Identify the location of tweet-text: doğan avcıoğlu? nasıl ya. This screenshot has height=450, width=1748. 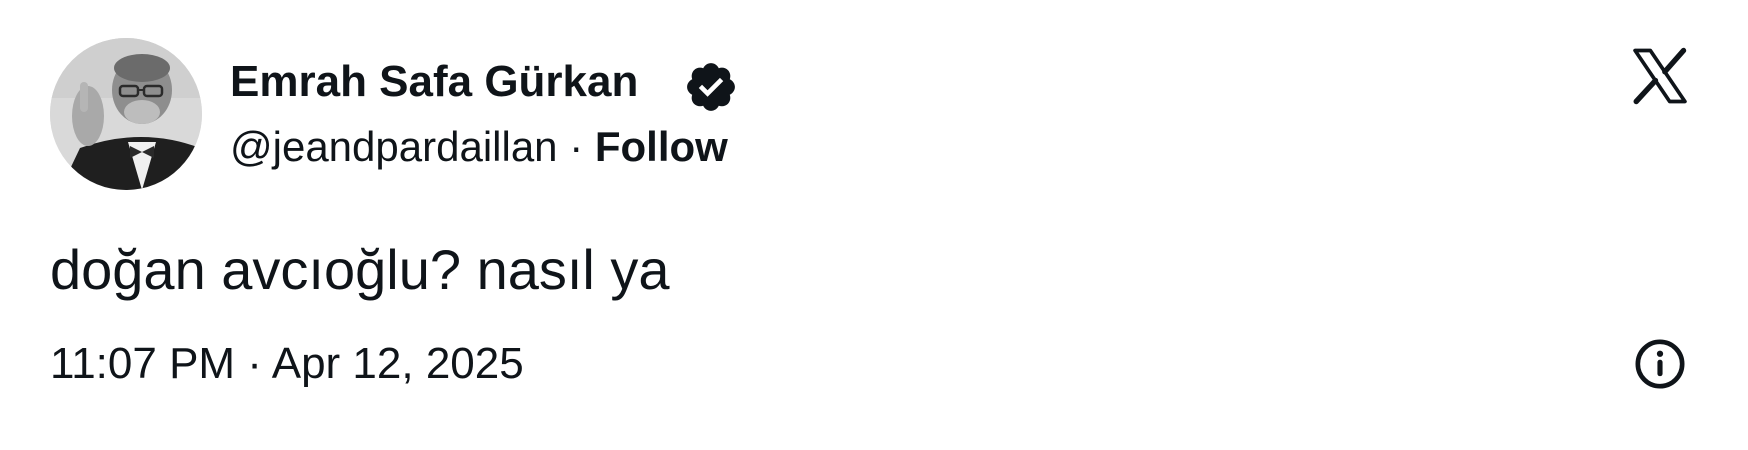
(360, 269).